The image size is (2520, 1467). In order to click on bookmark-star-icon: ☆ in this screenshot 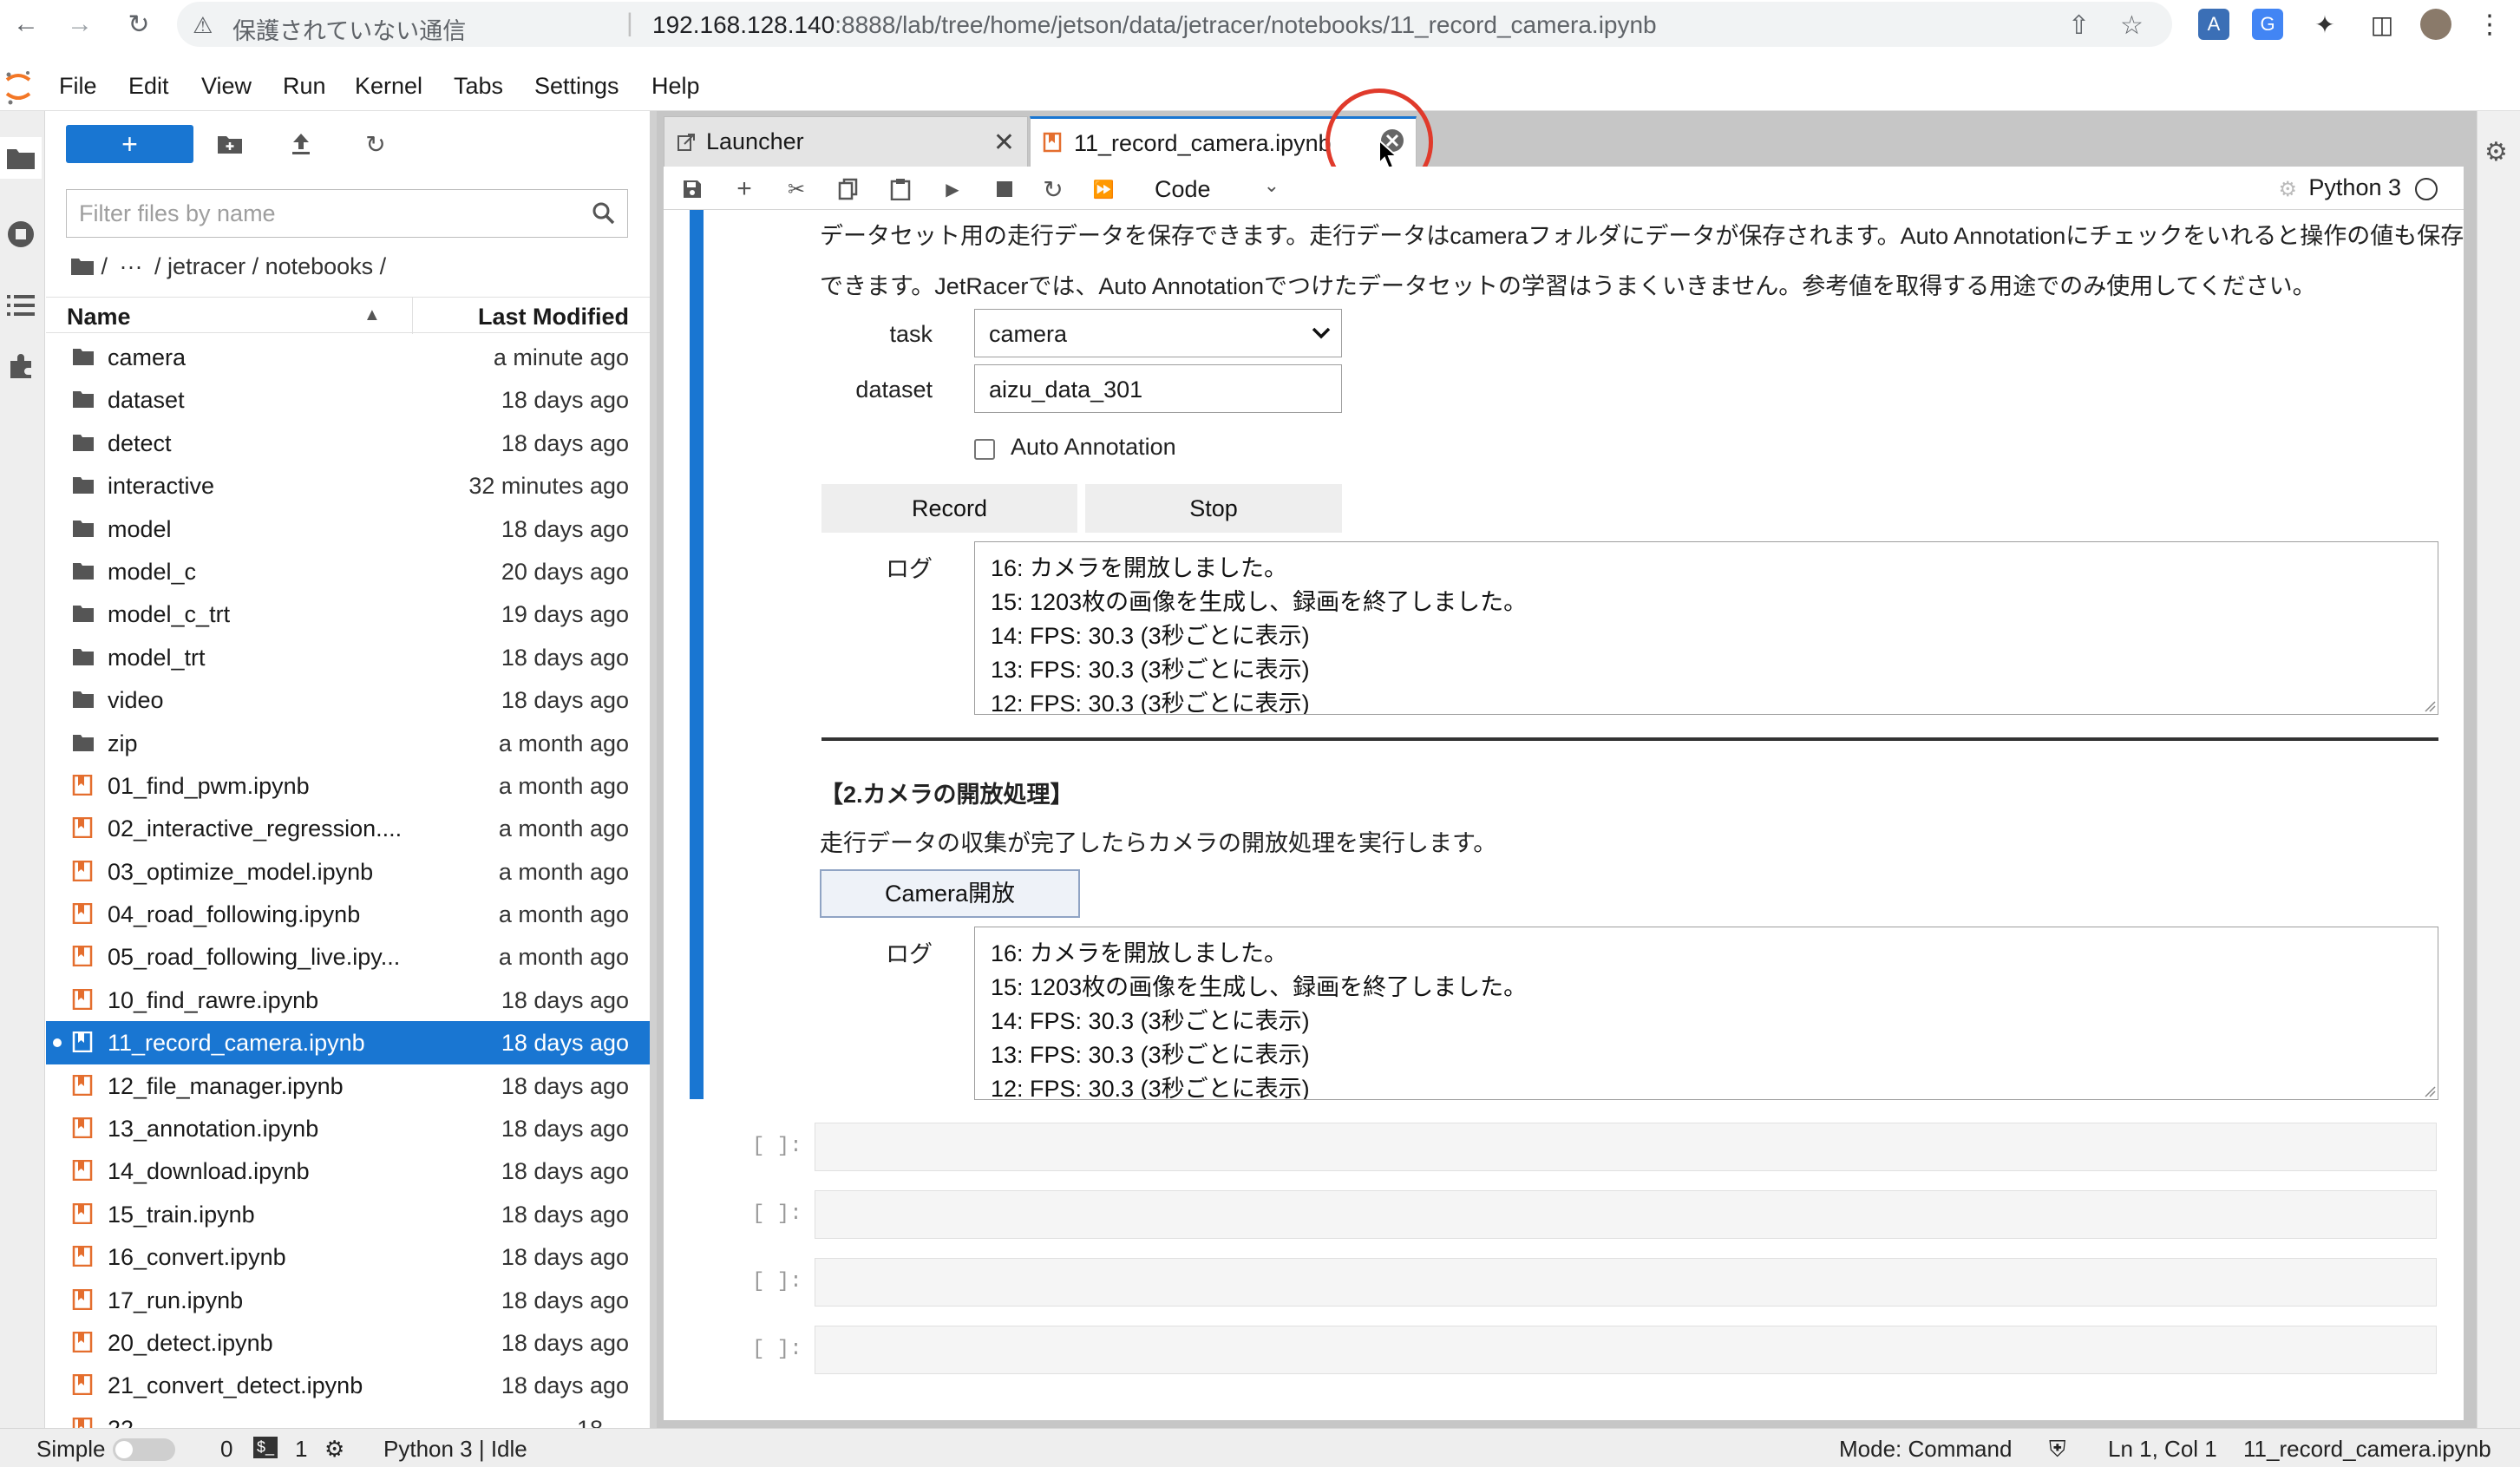, I will do `click(2132, 25)`.